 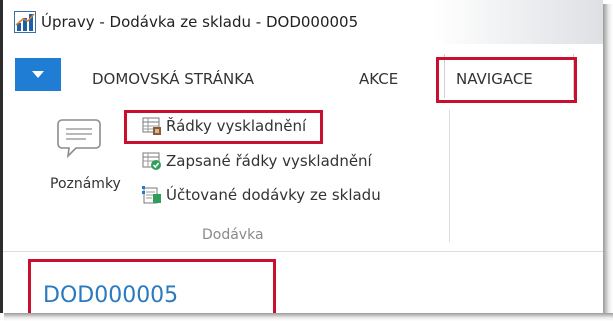 What do you see at coordinates (79, 138) in the screenshot?
I see `notes-icon` at bounding box center [79, 138].